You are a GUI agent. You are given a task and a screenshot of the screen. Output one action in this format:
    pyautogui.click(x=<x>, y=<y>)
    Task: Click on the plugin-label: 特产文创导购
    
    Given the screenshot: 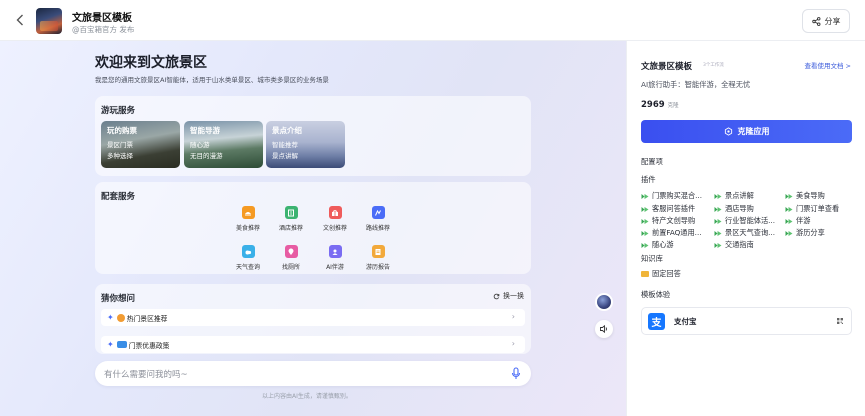 What is the action you would take?
    pyautogui.click(x=674, y=220)
    